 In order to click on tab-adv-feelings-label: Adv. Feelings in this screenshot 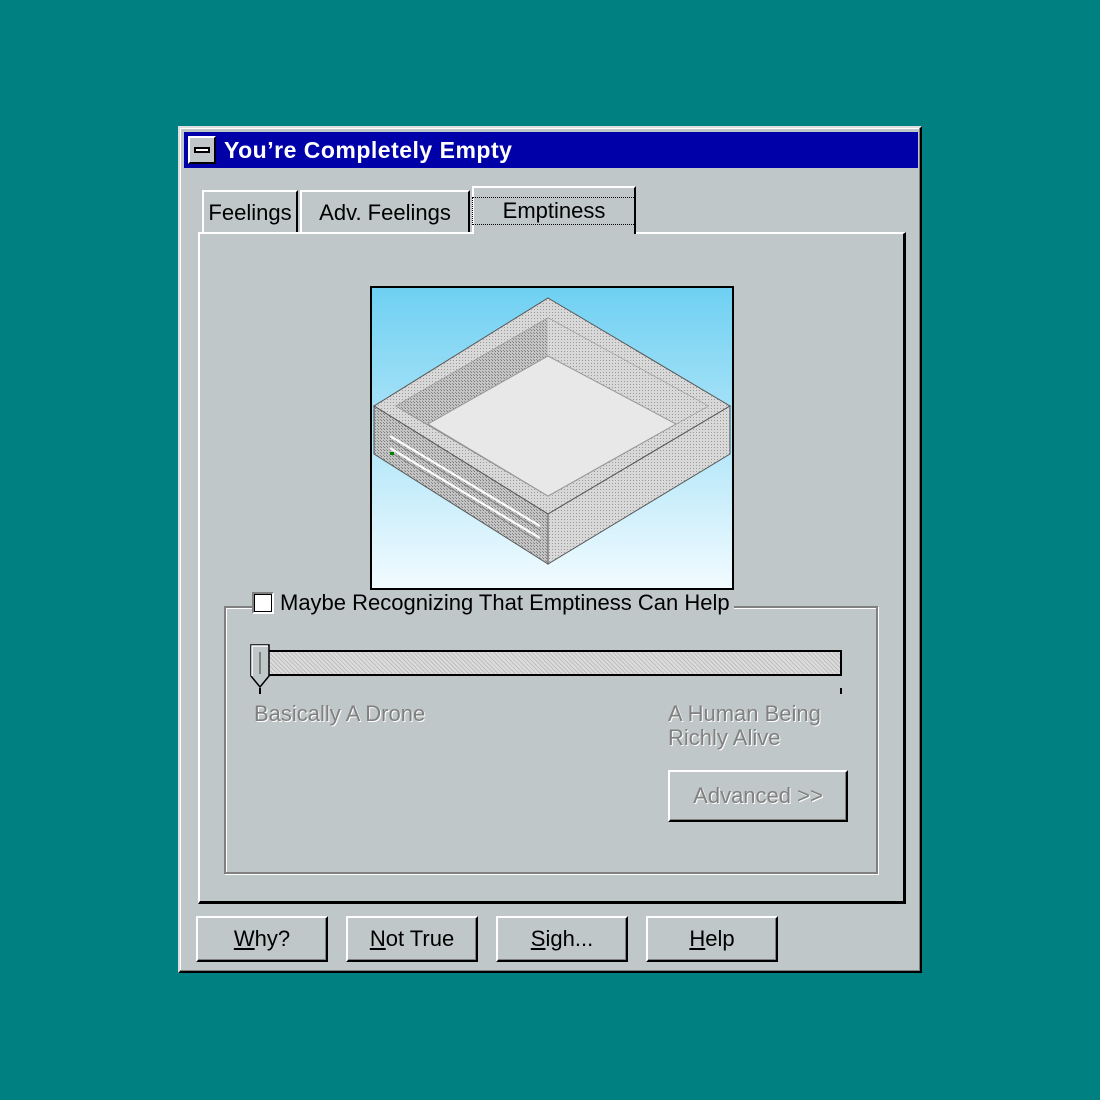, I will do `click(385, 212)`.